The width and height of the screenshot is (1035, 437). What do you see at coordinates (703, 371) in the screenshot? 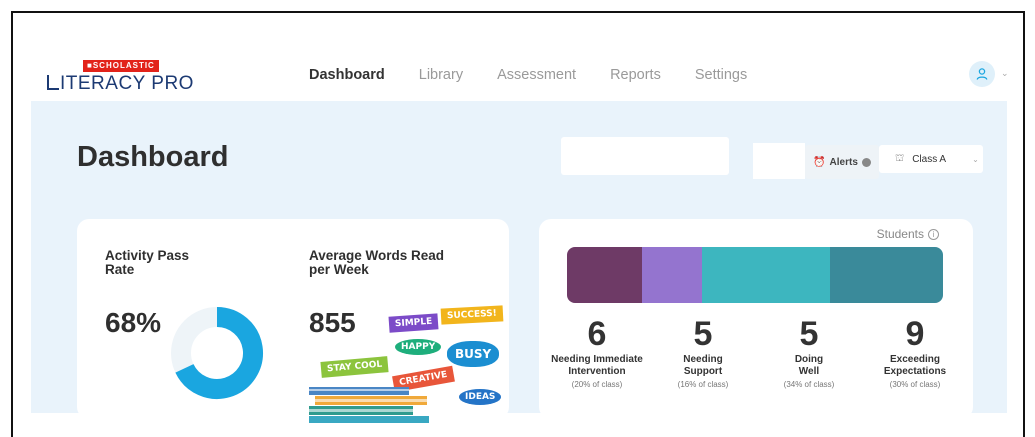
I see `group-name-line2: Support` at bounding box center [703, 371].